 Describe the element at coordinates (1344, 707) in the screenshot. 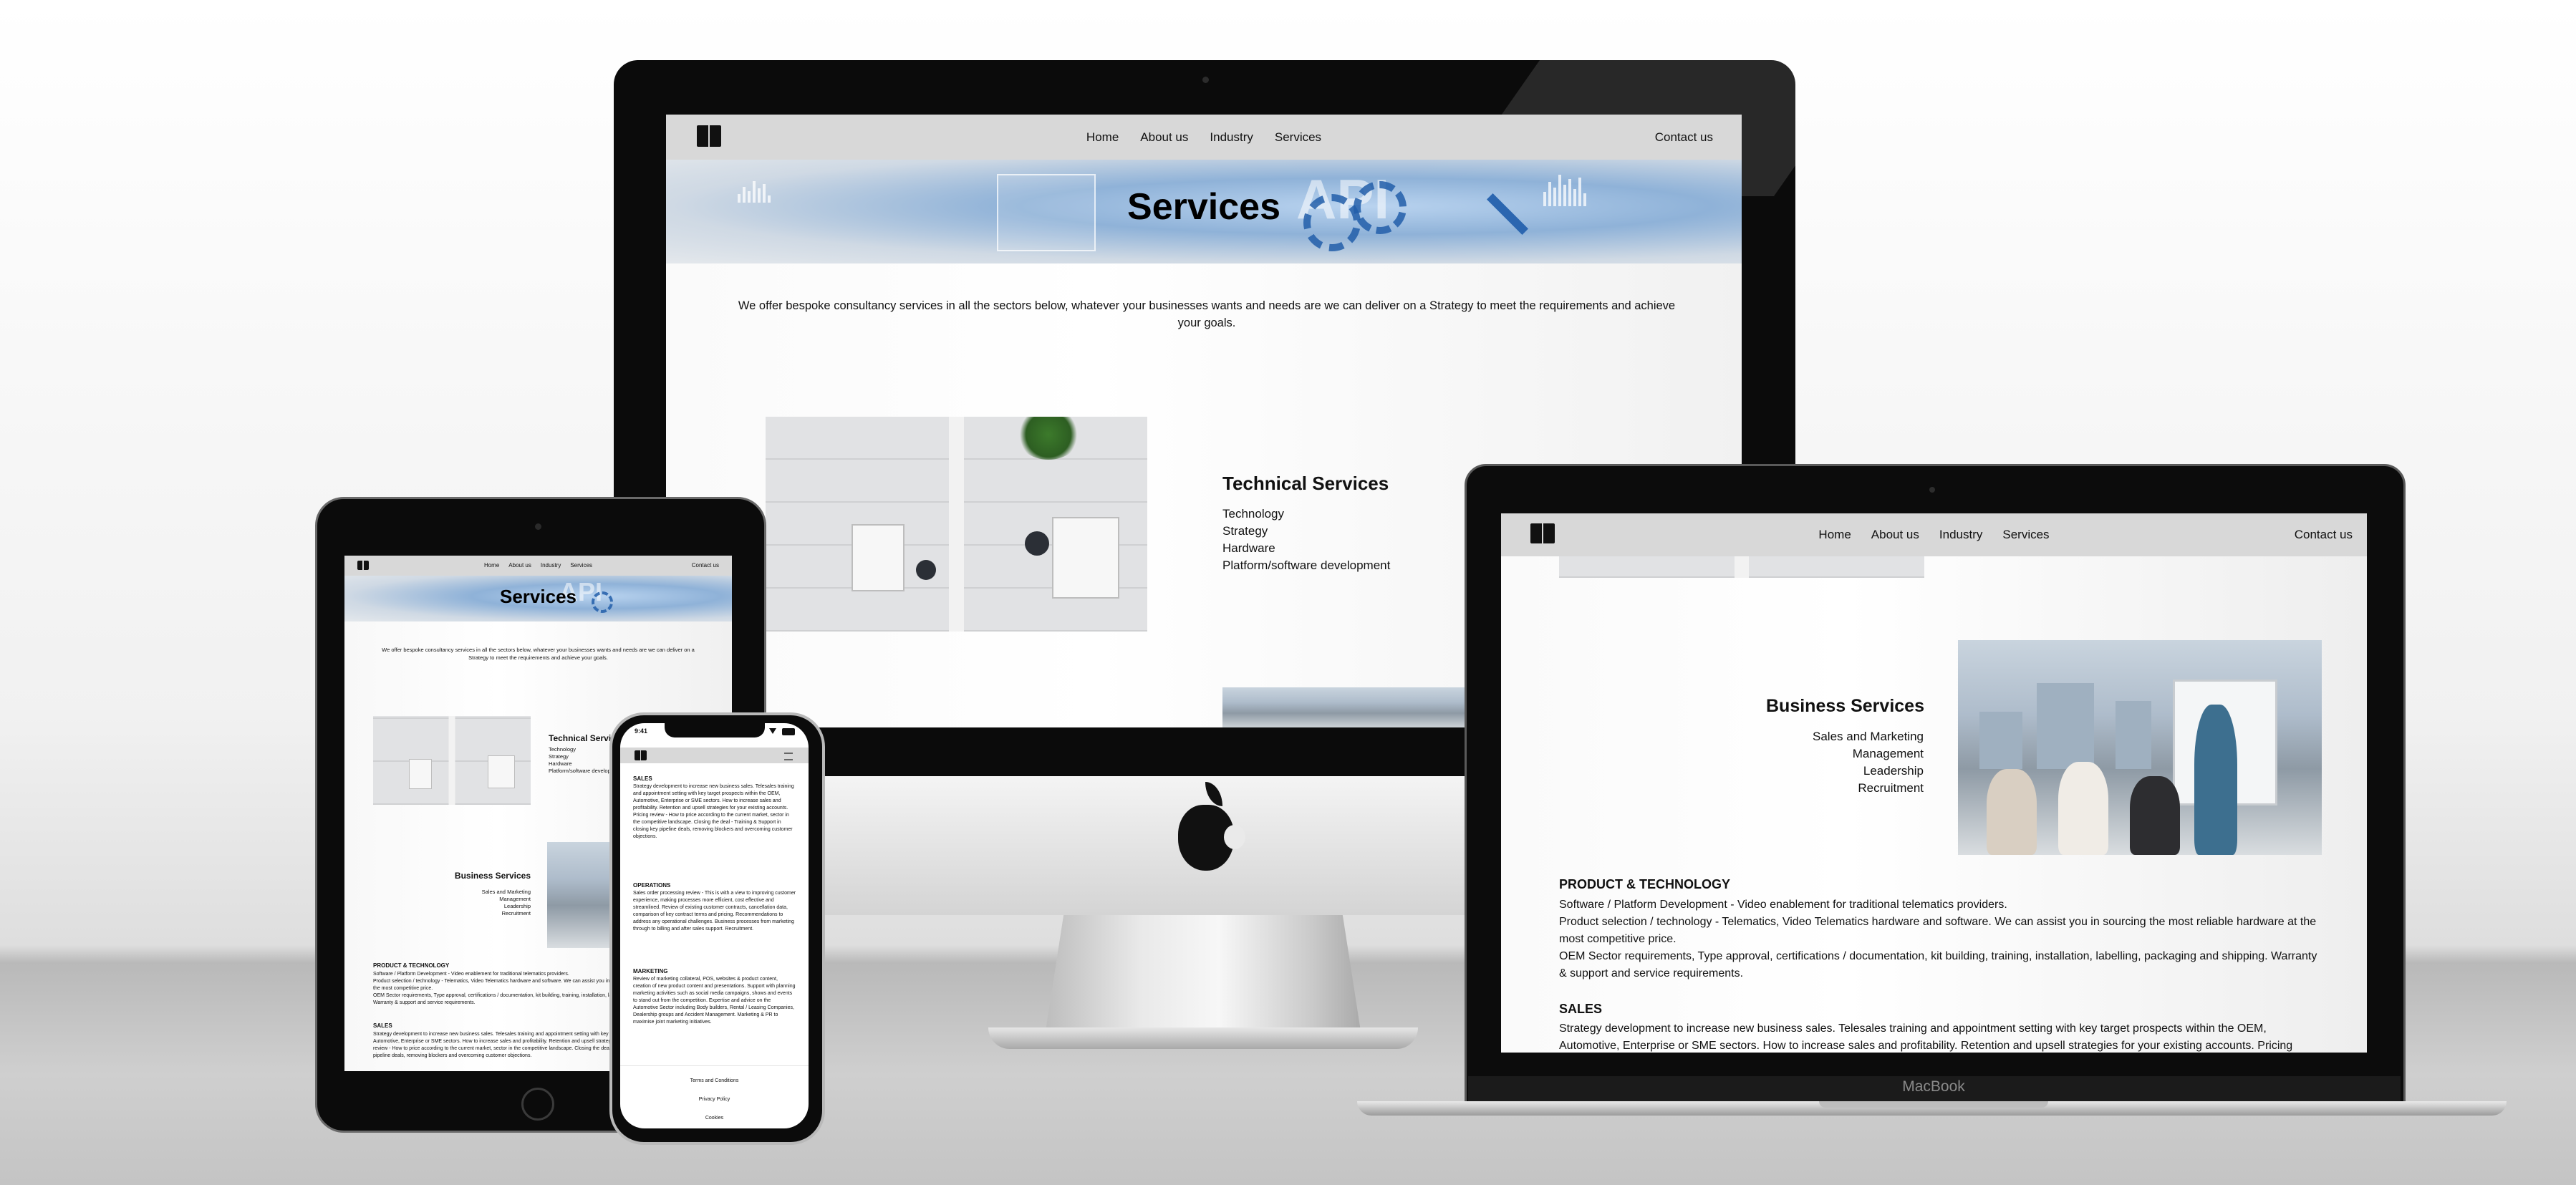

I see `business-services-image-partial` at that location.